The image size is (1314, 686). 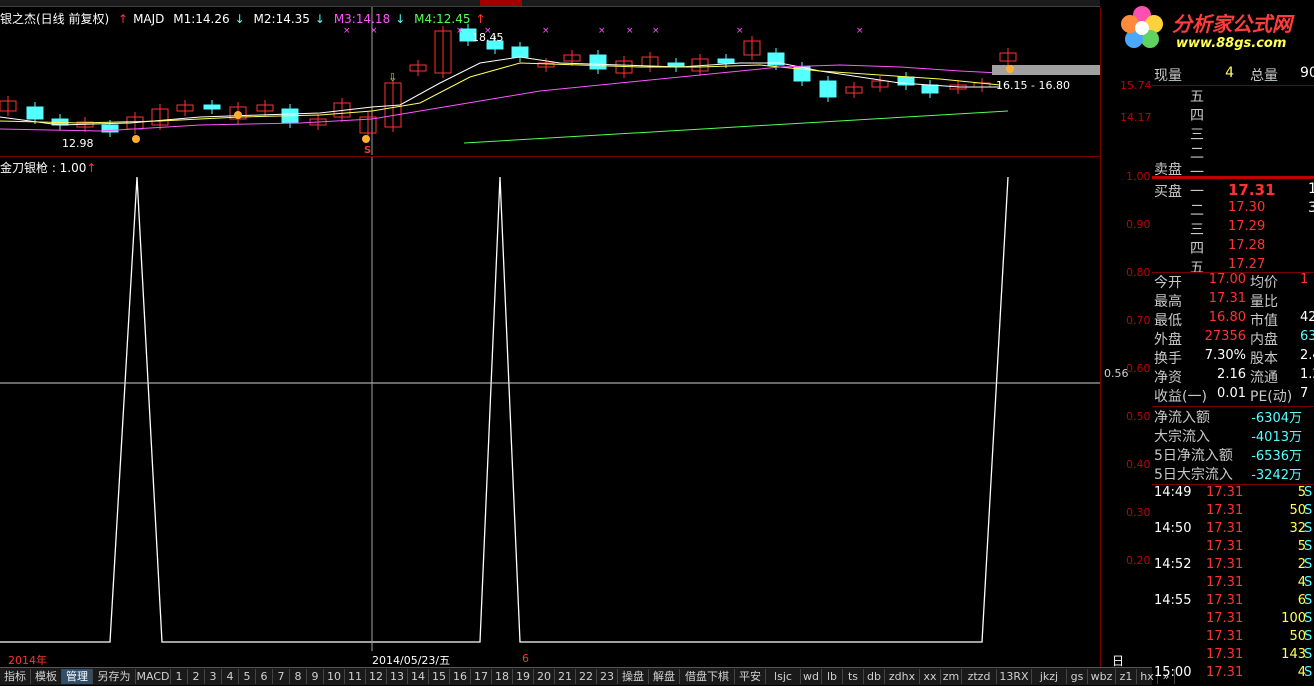 What do you see at coordinates (1233, 584) in the screenshot?
I see `tick-row: 17.31 4 S` at bounding box center [1233, 584].